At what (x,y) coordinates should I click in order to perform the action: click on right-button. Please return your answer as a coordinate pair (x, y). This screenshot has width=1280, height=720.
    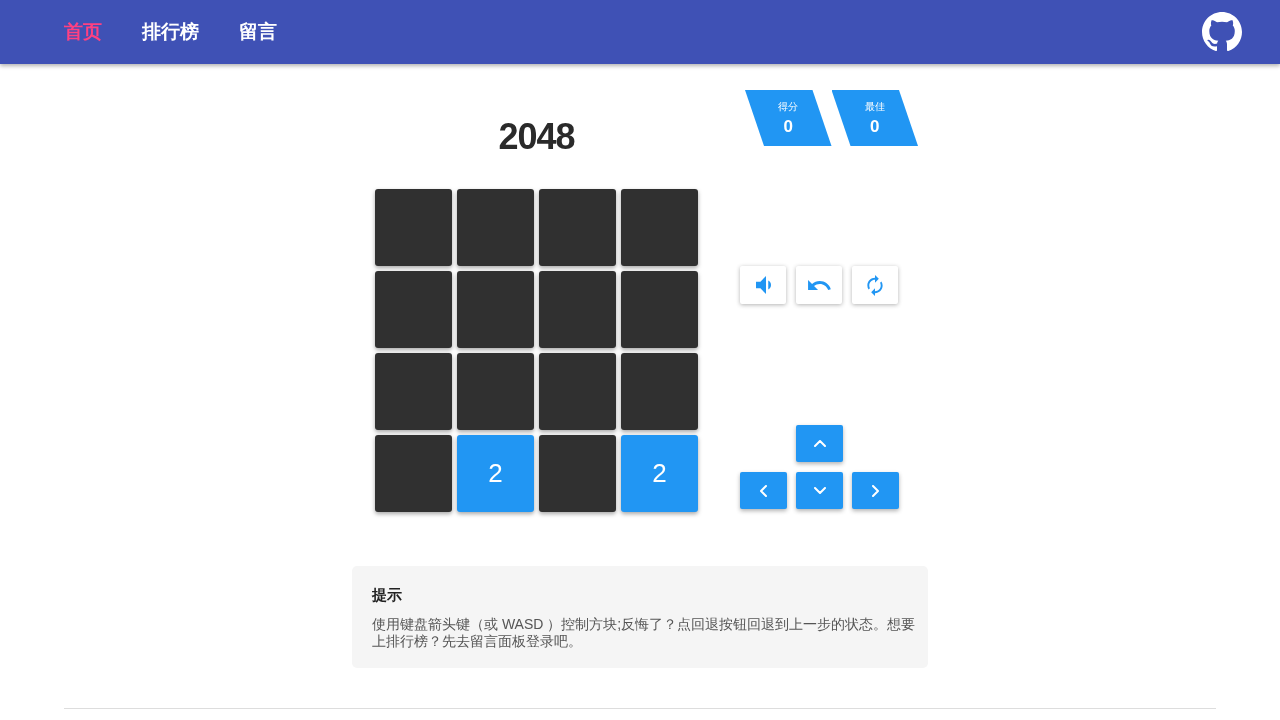
    Looking at the image, I should click on (875, 490).